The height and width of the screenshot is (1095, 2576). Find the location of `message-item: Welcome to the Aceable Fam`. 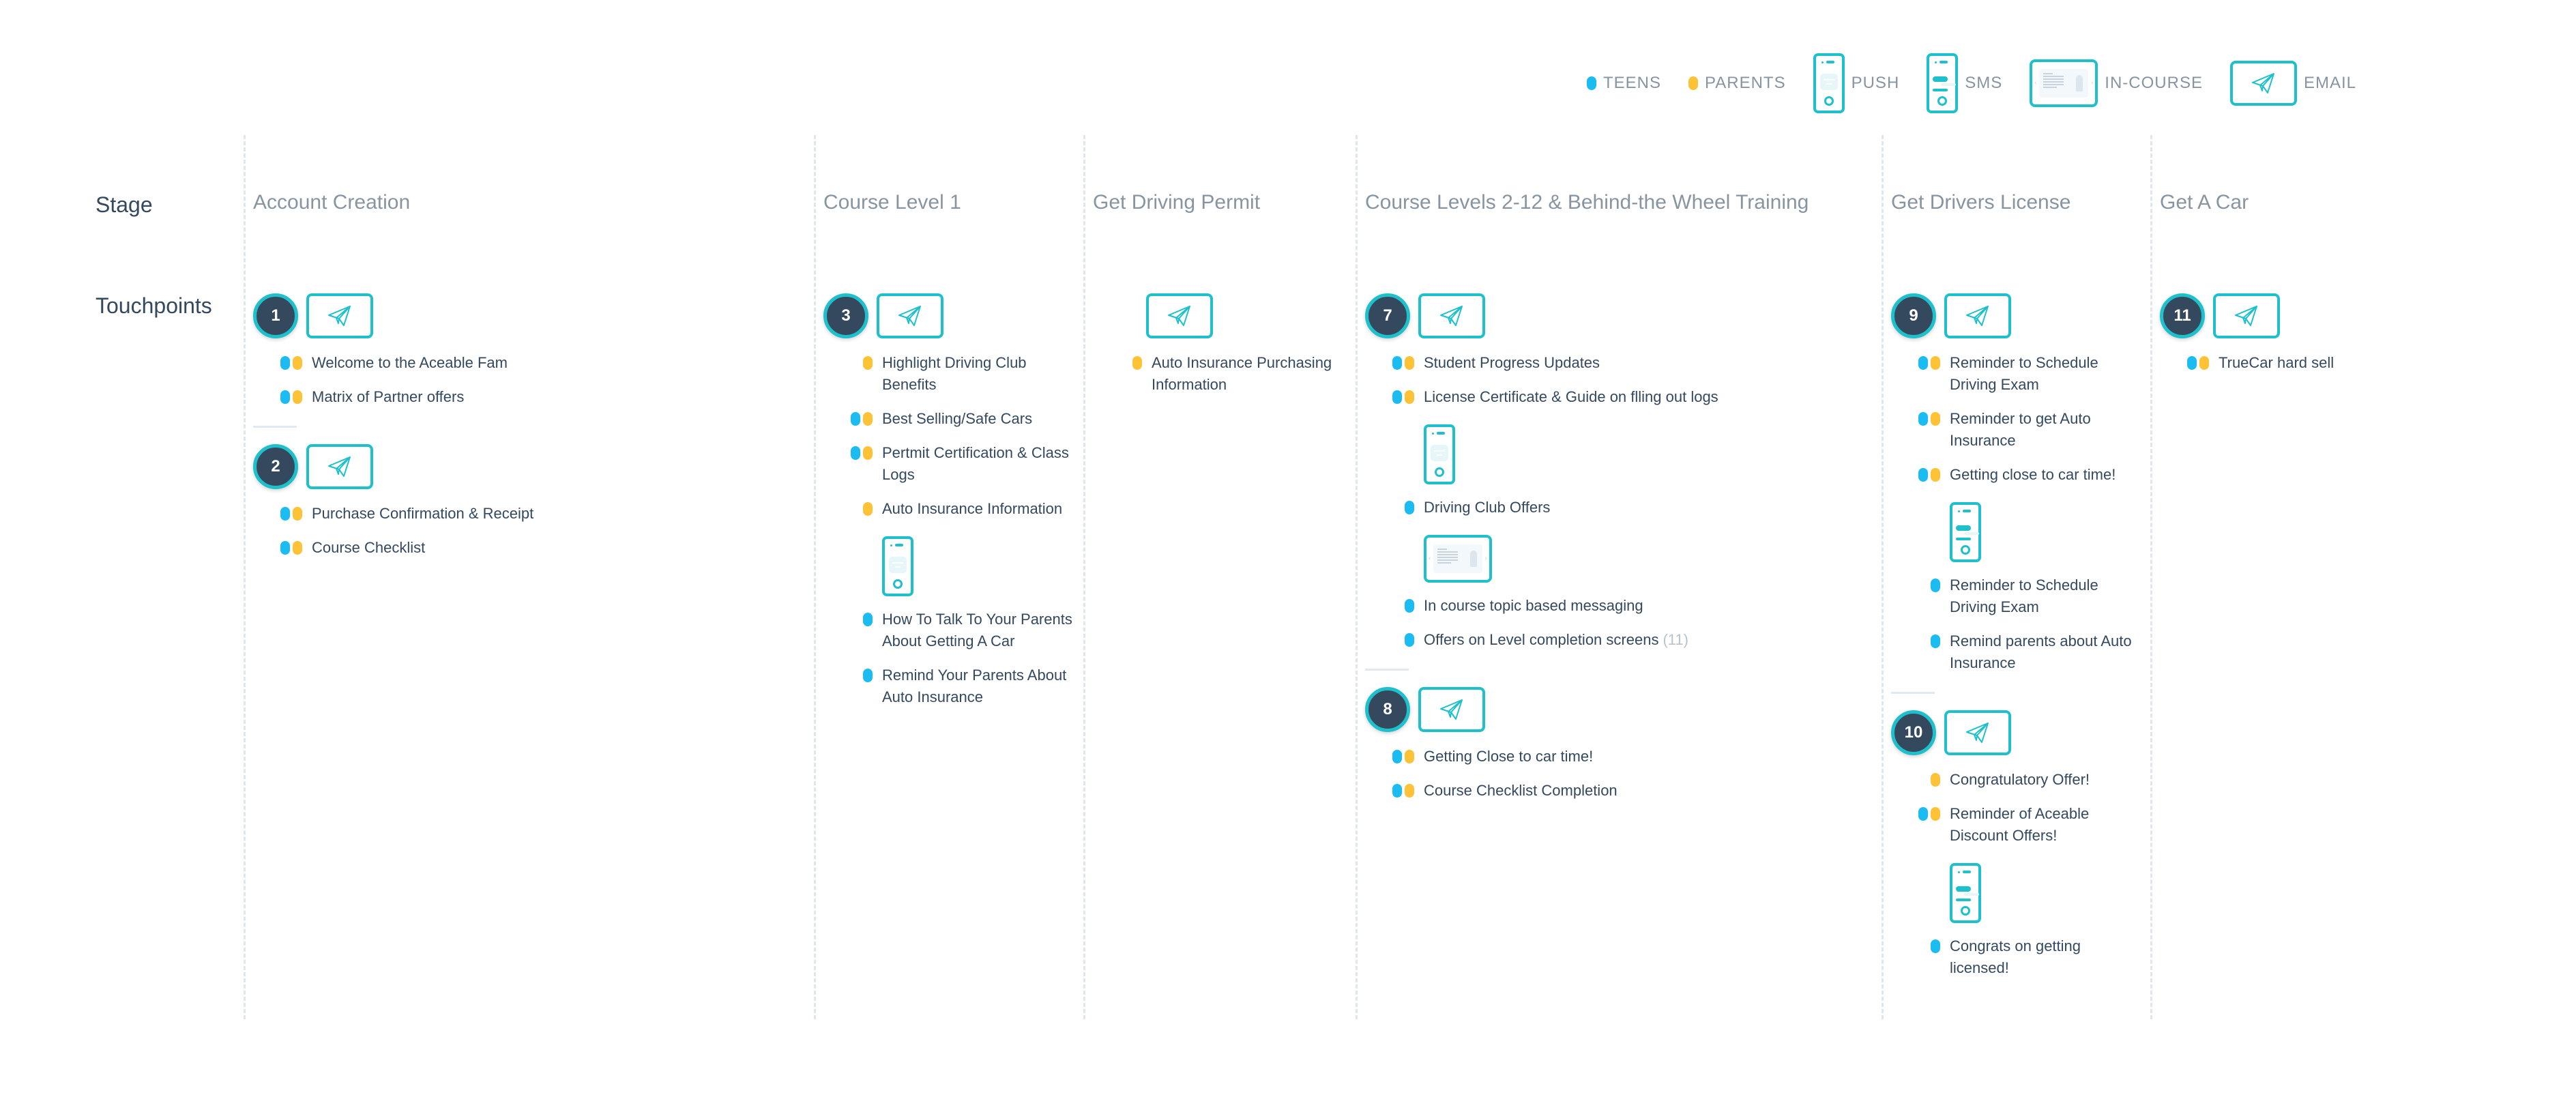

message-item: Welcome to the Aceable Fam is located at coordinates (528, 363).